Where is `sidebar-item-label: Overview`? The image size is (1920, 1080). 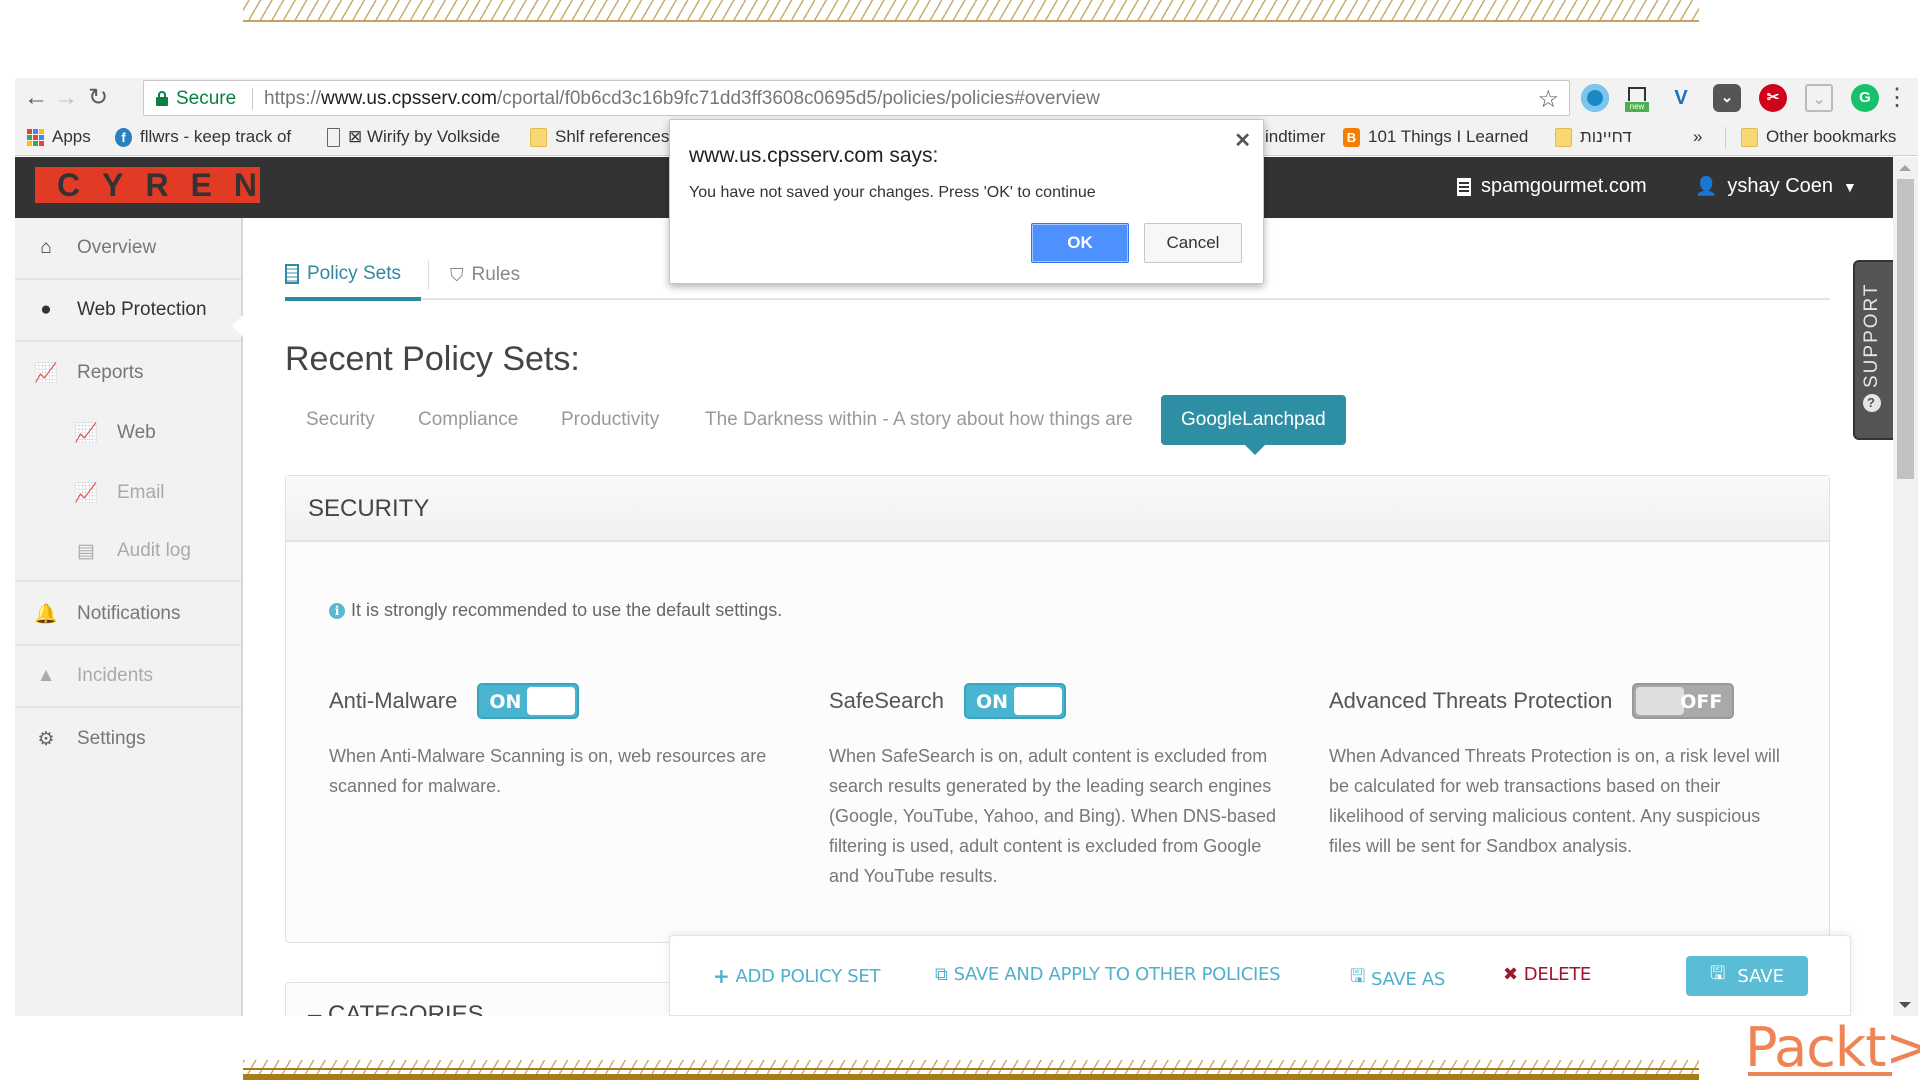
sidebar-item-label: Overview is located at coordinates (117, 247).